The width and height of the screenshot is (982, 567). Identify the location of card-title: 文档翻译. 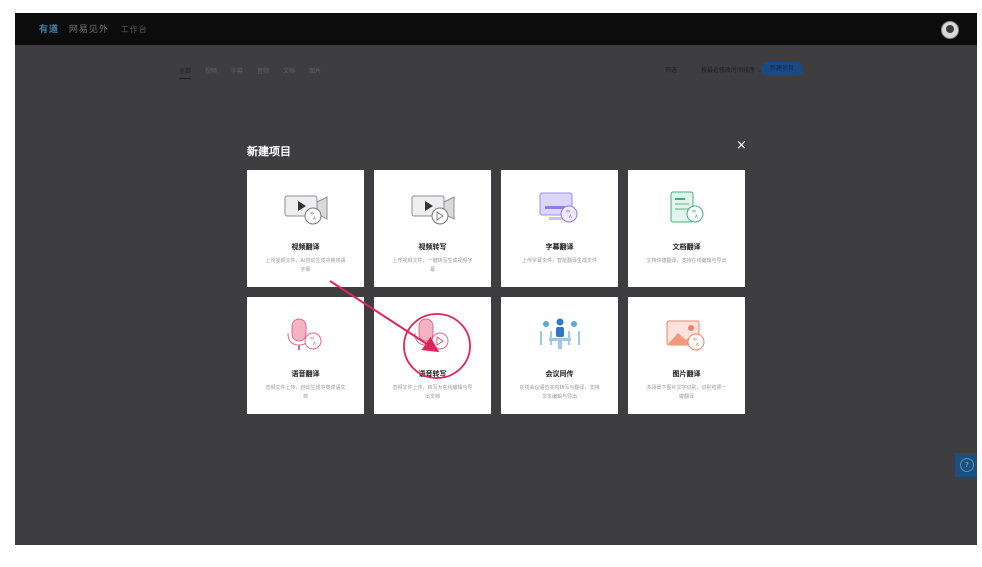
(686, 247).